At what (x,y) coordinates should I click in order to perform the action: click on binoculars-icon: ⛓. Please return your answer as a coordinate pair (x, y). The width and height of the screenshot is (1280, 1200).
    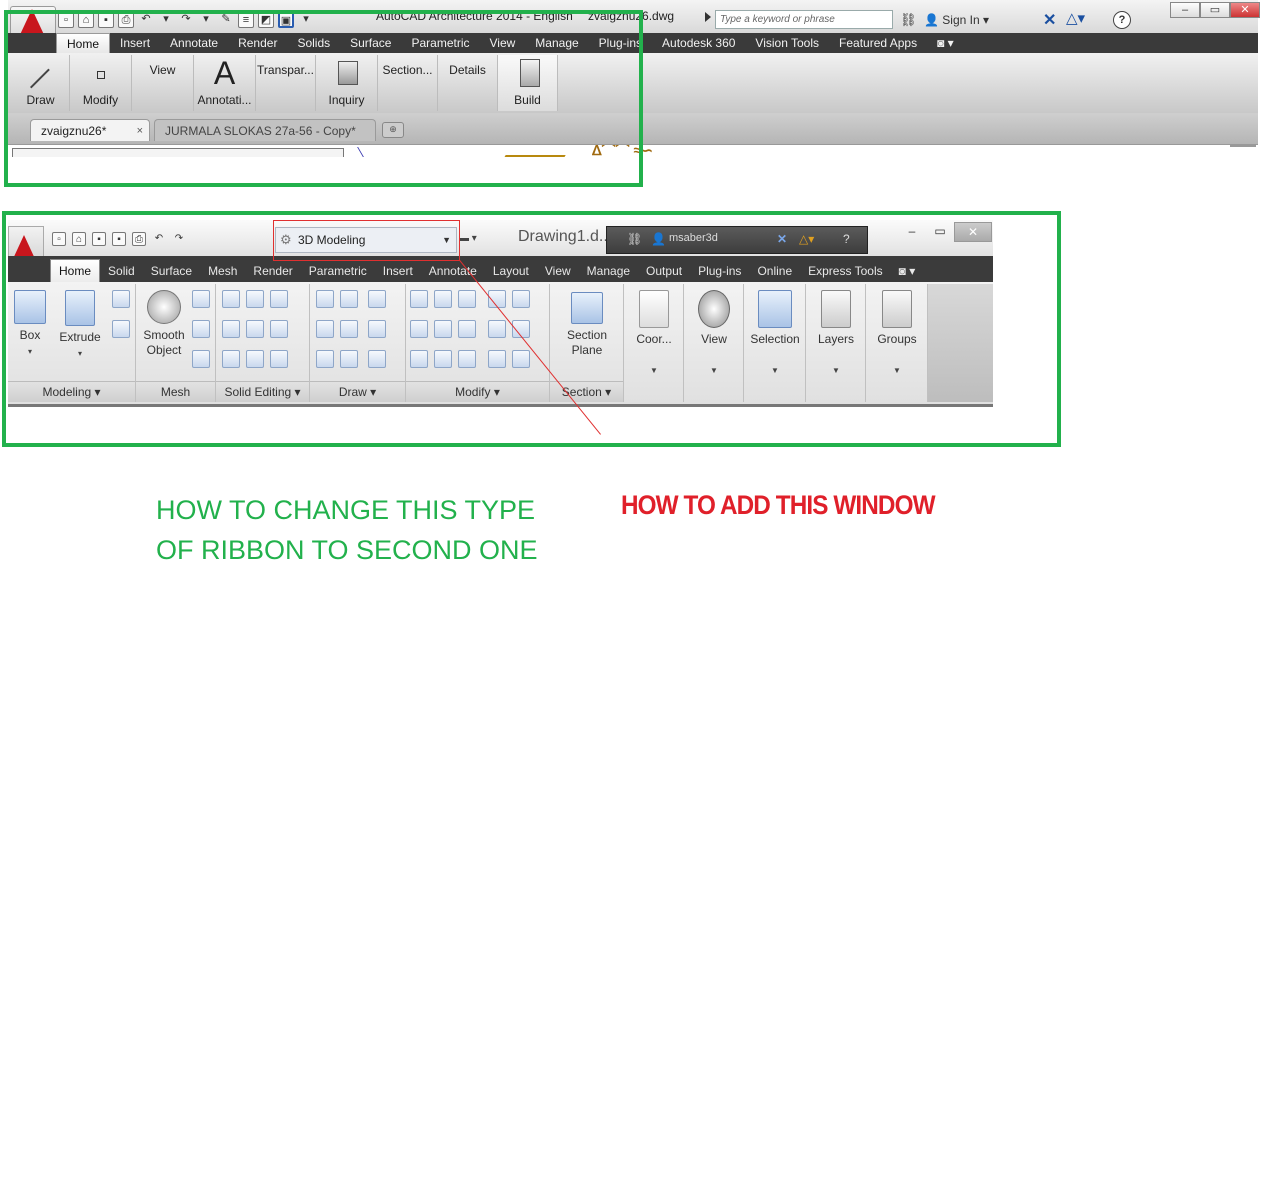
    Looking at the image, I should click on (908, 20).